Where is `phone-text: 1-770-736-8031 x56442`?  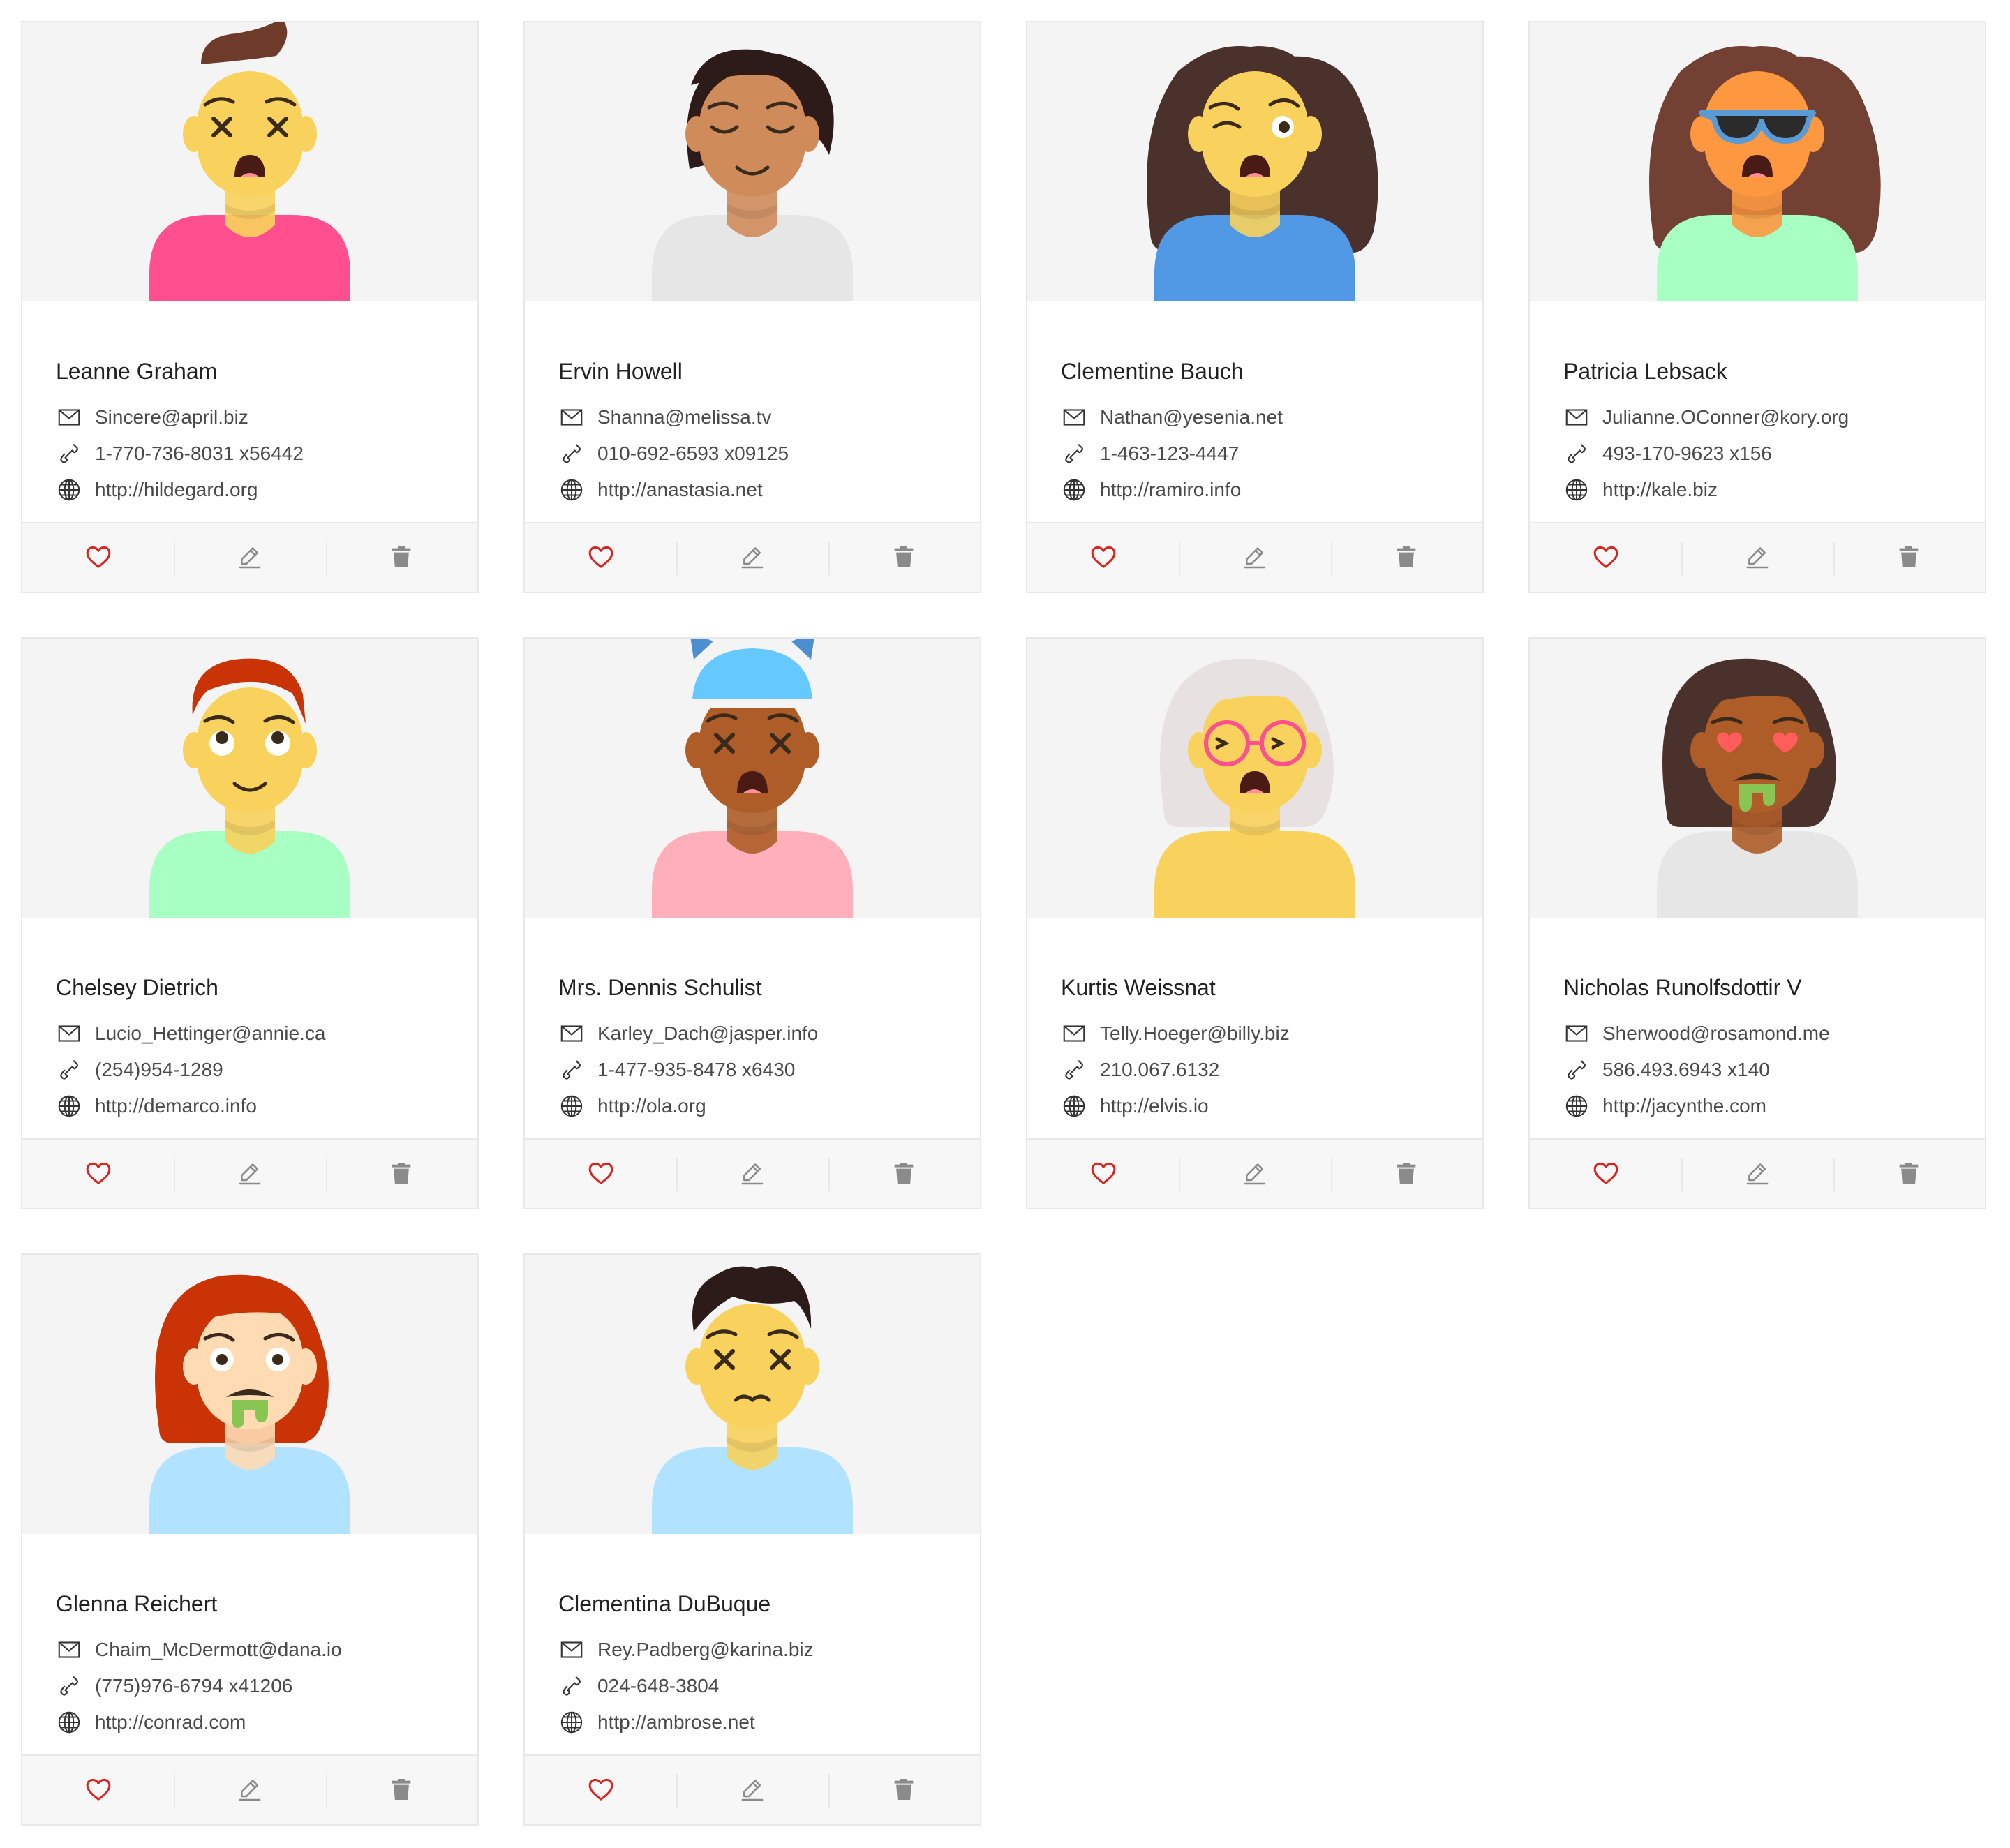 phone-text: 1-770-736-8031 x56442 is located at coordinates (199, 453).